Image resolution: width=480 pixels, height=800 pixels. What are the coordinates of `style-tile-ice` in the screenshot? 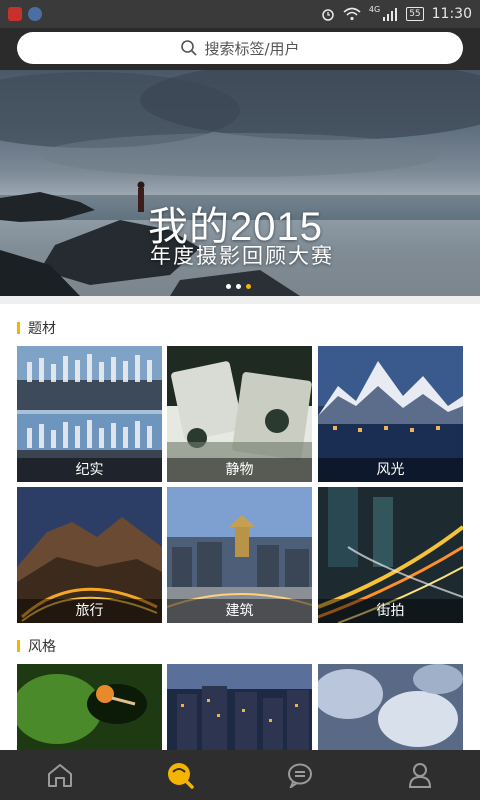 It's located at (390, 707).